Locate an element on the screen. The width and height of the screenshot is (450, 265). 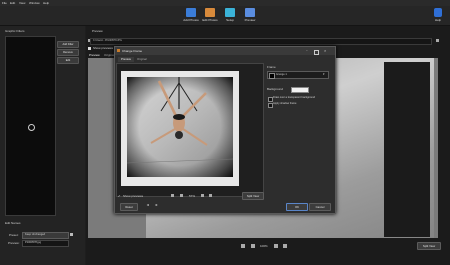
dialog-fit-icon is located at coordinates (172, 195).